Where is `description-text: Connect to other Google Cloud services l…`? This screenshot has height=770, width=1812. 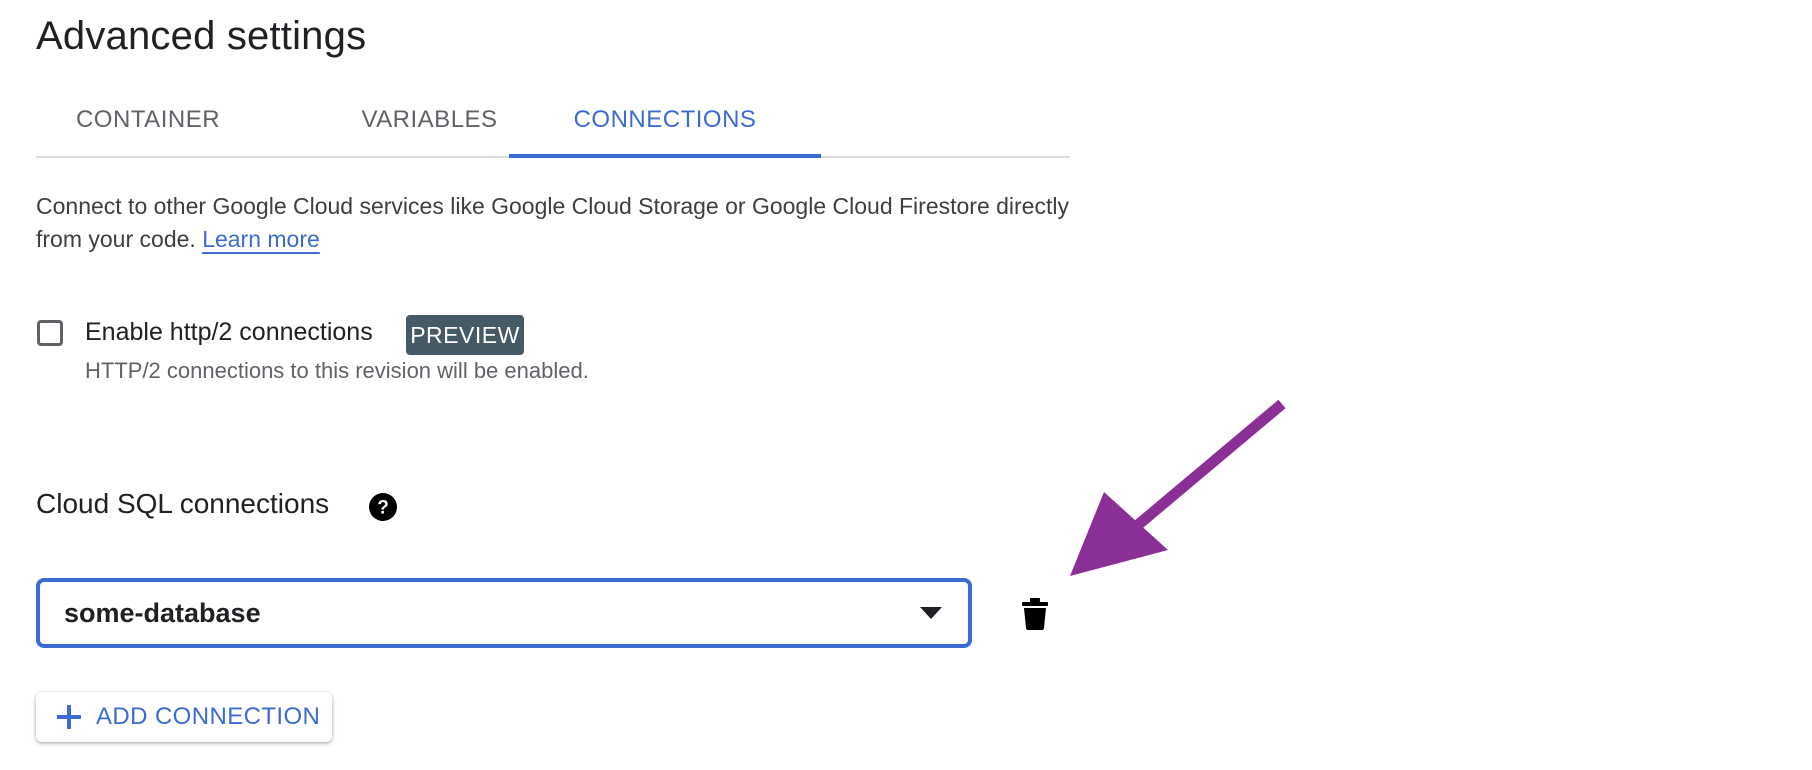
description-text: Connect to other Google Cloud services l… is located at coordinates (552, 222).